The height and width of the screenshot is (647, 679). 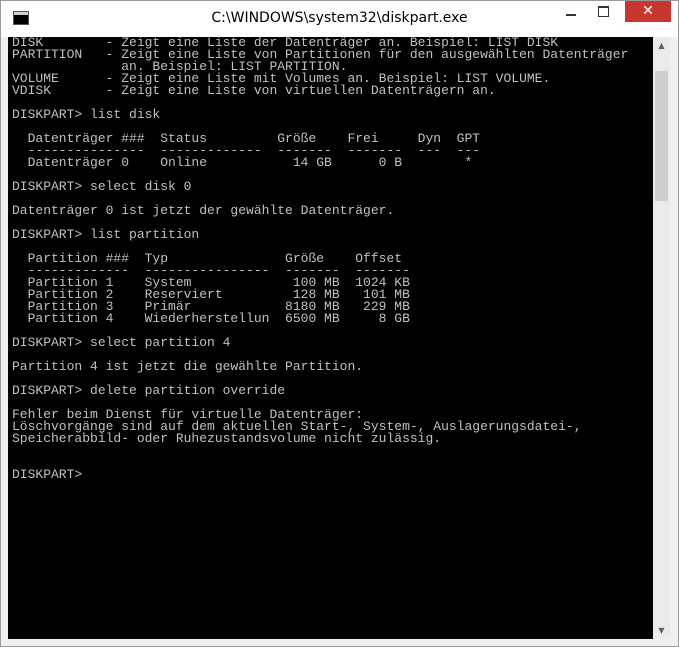 I want to click on arrow-up-icon: ▲, so click(x=661, y=45).